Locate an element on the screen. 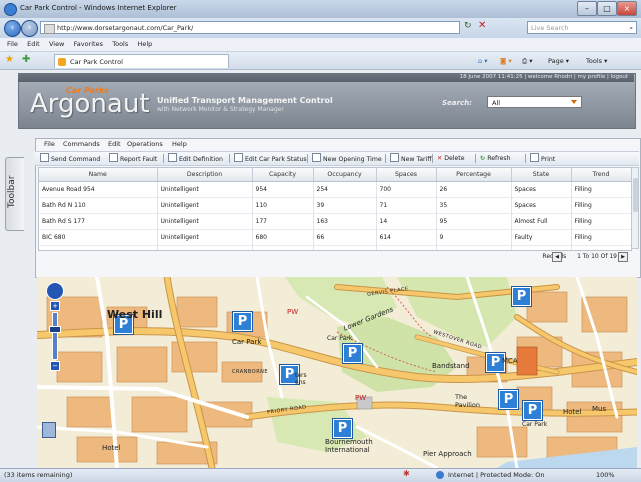 This screenshot has width=641, height=482. address-input: http://www.dorsetargonaut.com/Car_Park/ is located at coordinates (250, 27).